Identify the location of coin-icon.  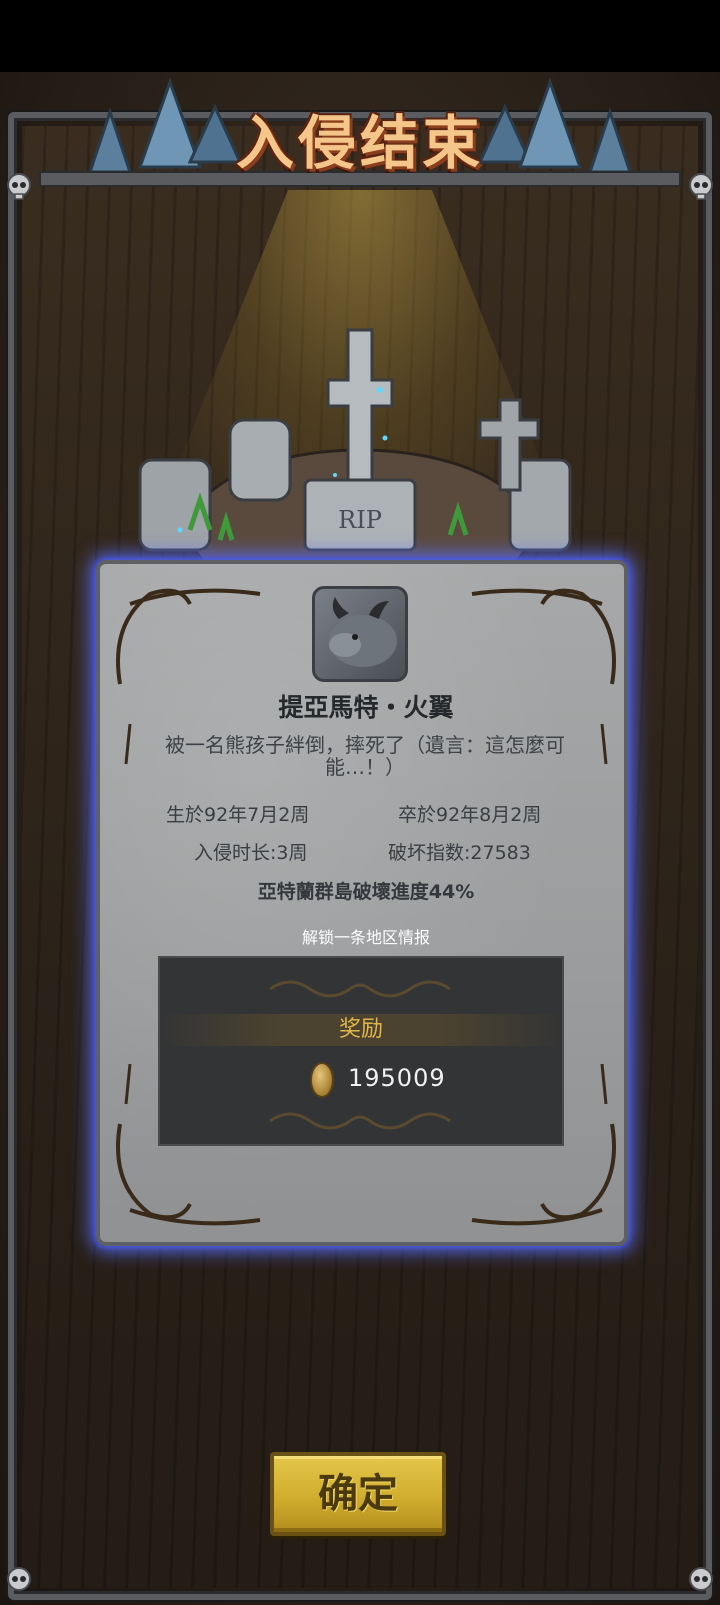
(322, 1080).